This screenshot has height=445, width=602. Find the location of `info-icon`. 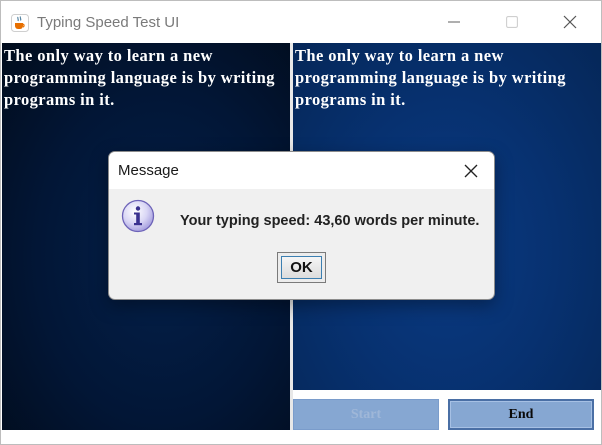

info-icon is located at coordinates (138, 216).